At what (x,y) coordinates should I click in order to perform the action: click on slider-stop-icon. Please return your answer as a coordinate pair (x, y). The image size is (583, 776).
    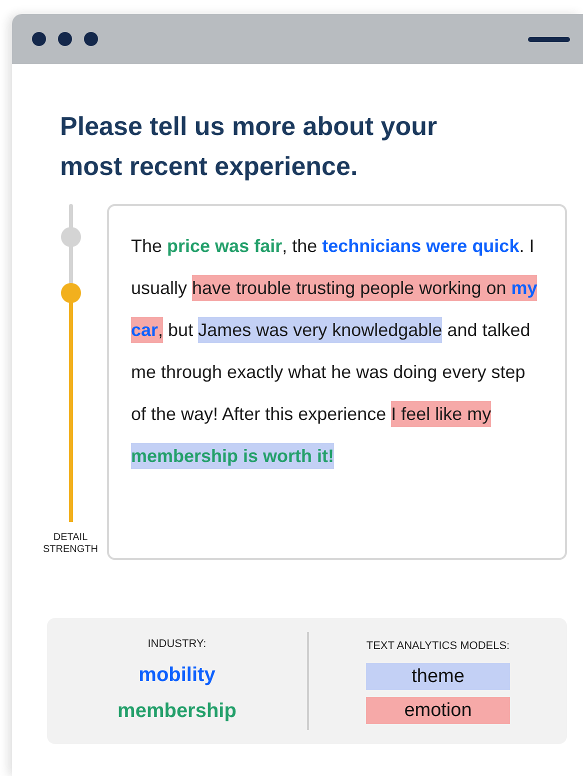
    Looking at the image, I should click on (70, 237).